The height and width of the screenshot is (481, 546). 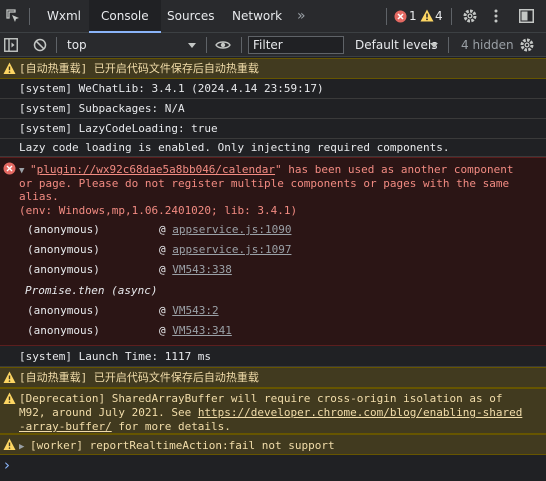 I want to click on message-text: [system] Subpackages: N/A, so click(x=102, y=108).